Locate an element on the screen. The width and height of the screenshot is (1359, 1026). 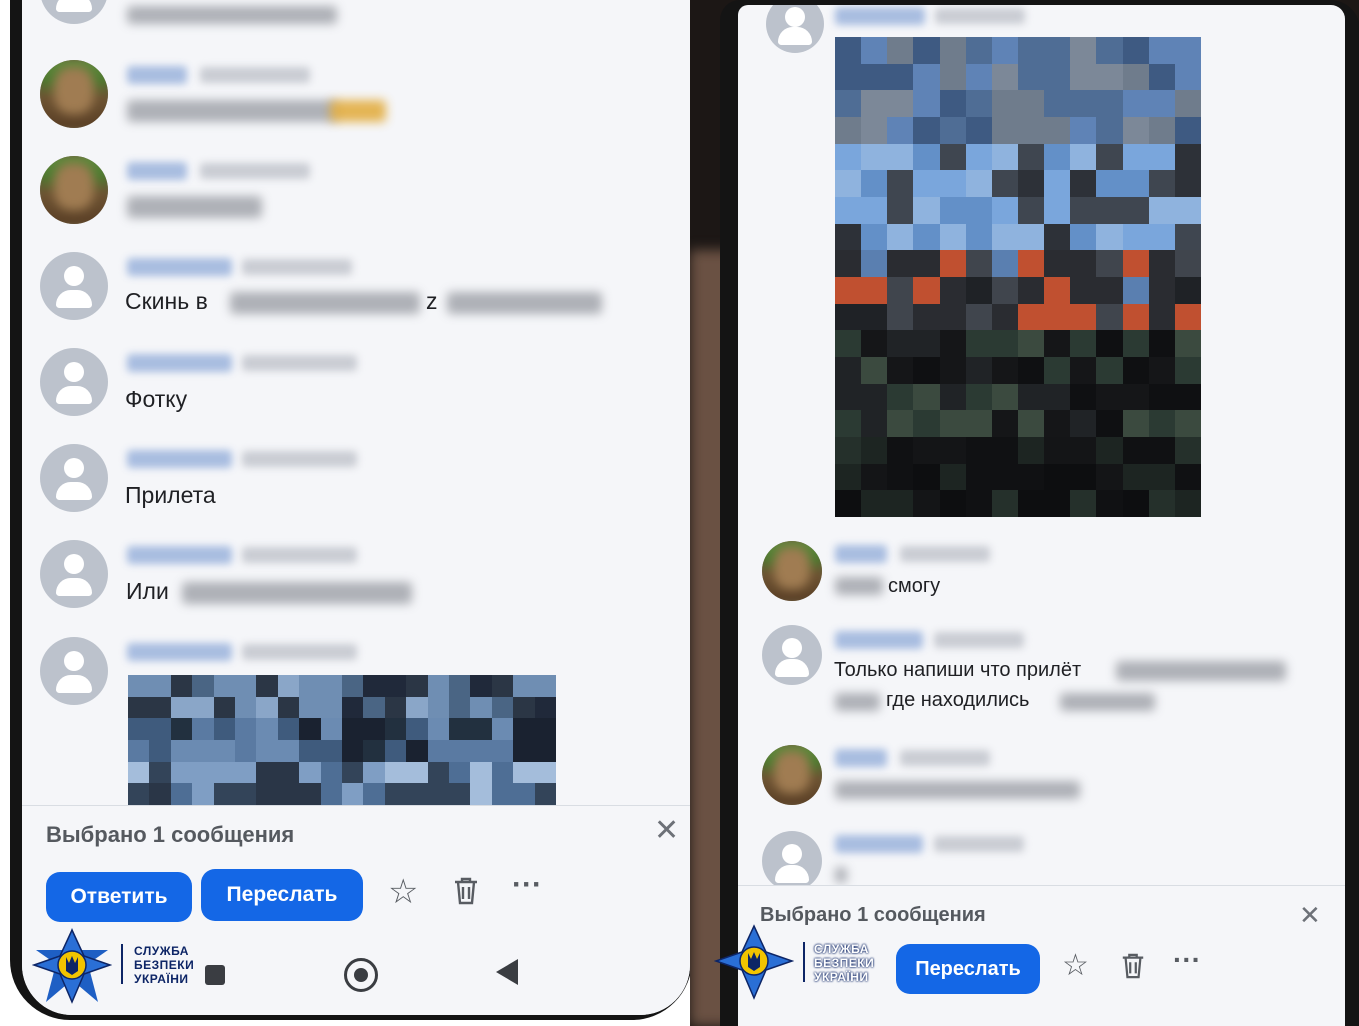
back-icon is located at coordinates (507, 972).